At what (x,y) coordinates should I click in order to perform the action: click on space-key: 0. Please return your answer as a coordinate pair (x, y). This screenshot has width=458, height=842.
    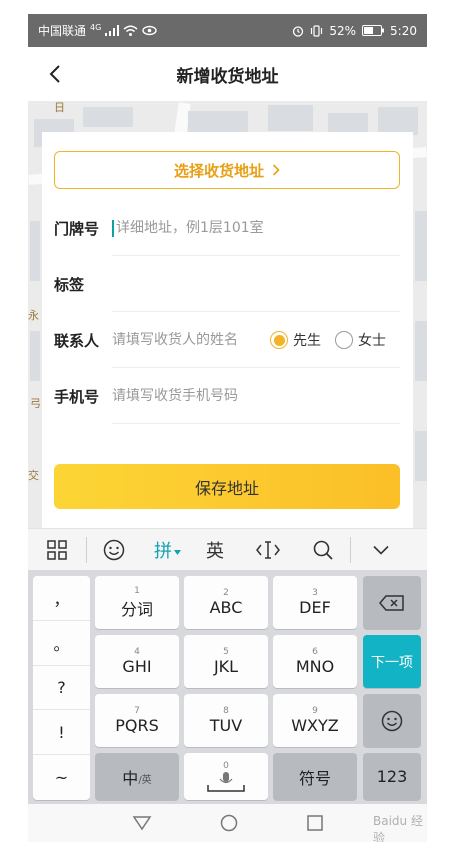
    Looking at the image, I should click on (226, 776).